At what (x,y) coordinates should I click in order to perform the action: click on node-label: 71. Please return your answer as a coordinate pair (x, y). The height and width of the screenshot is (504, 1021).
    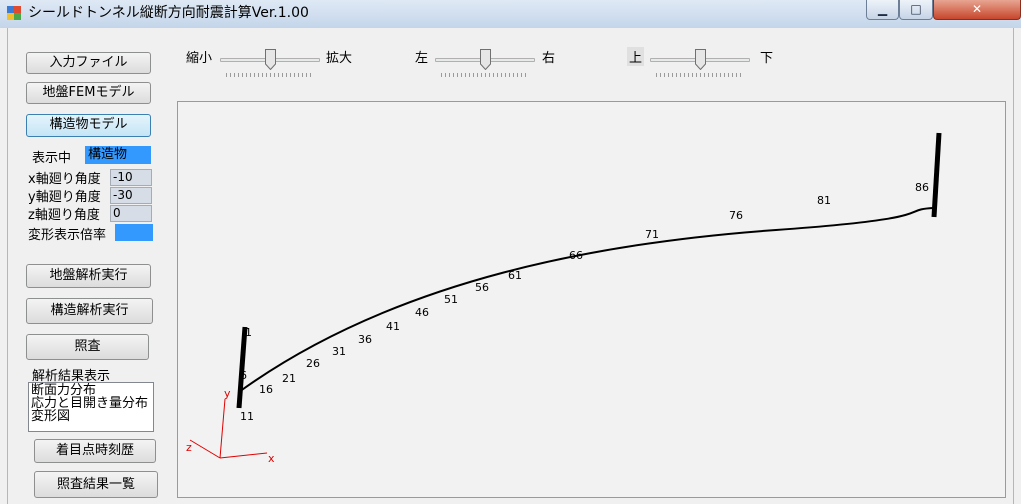
    Looking at the image, I should click on (652, 234).